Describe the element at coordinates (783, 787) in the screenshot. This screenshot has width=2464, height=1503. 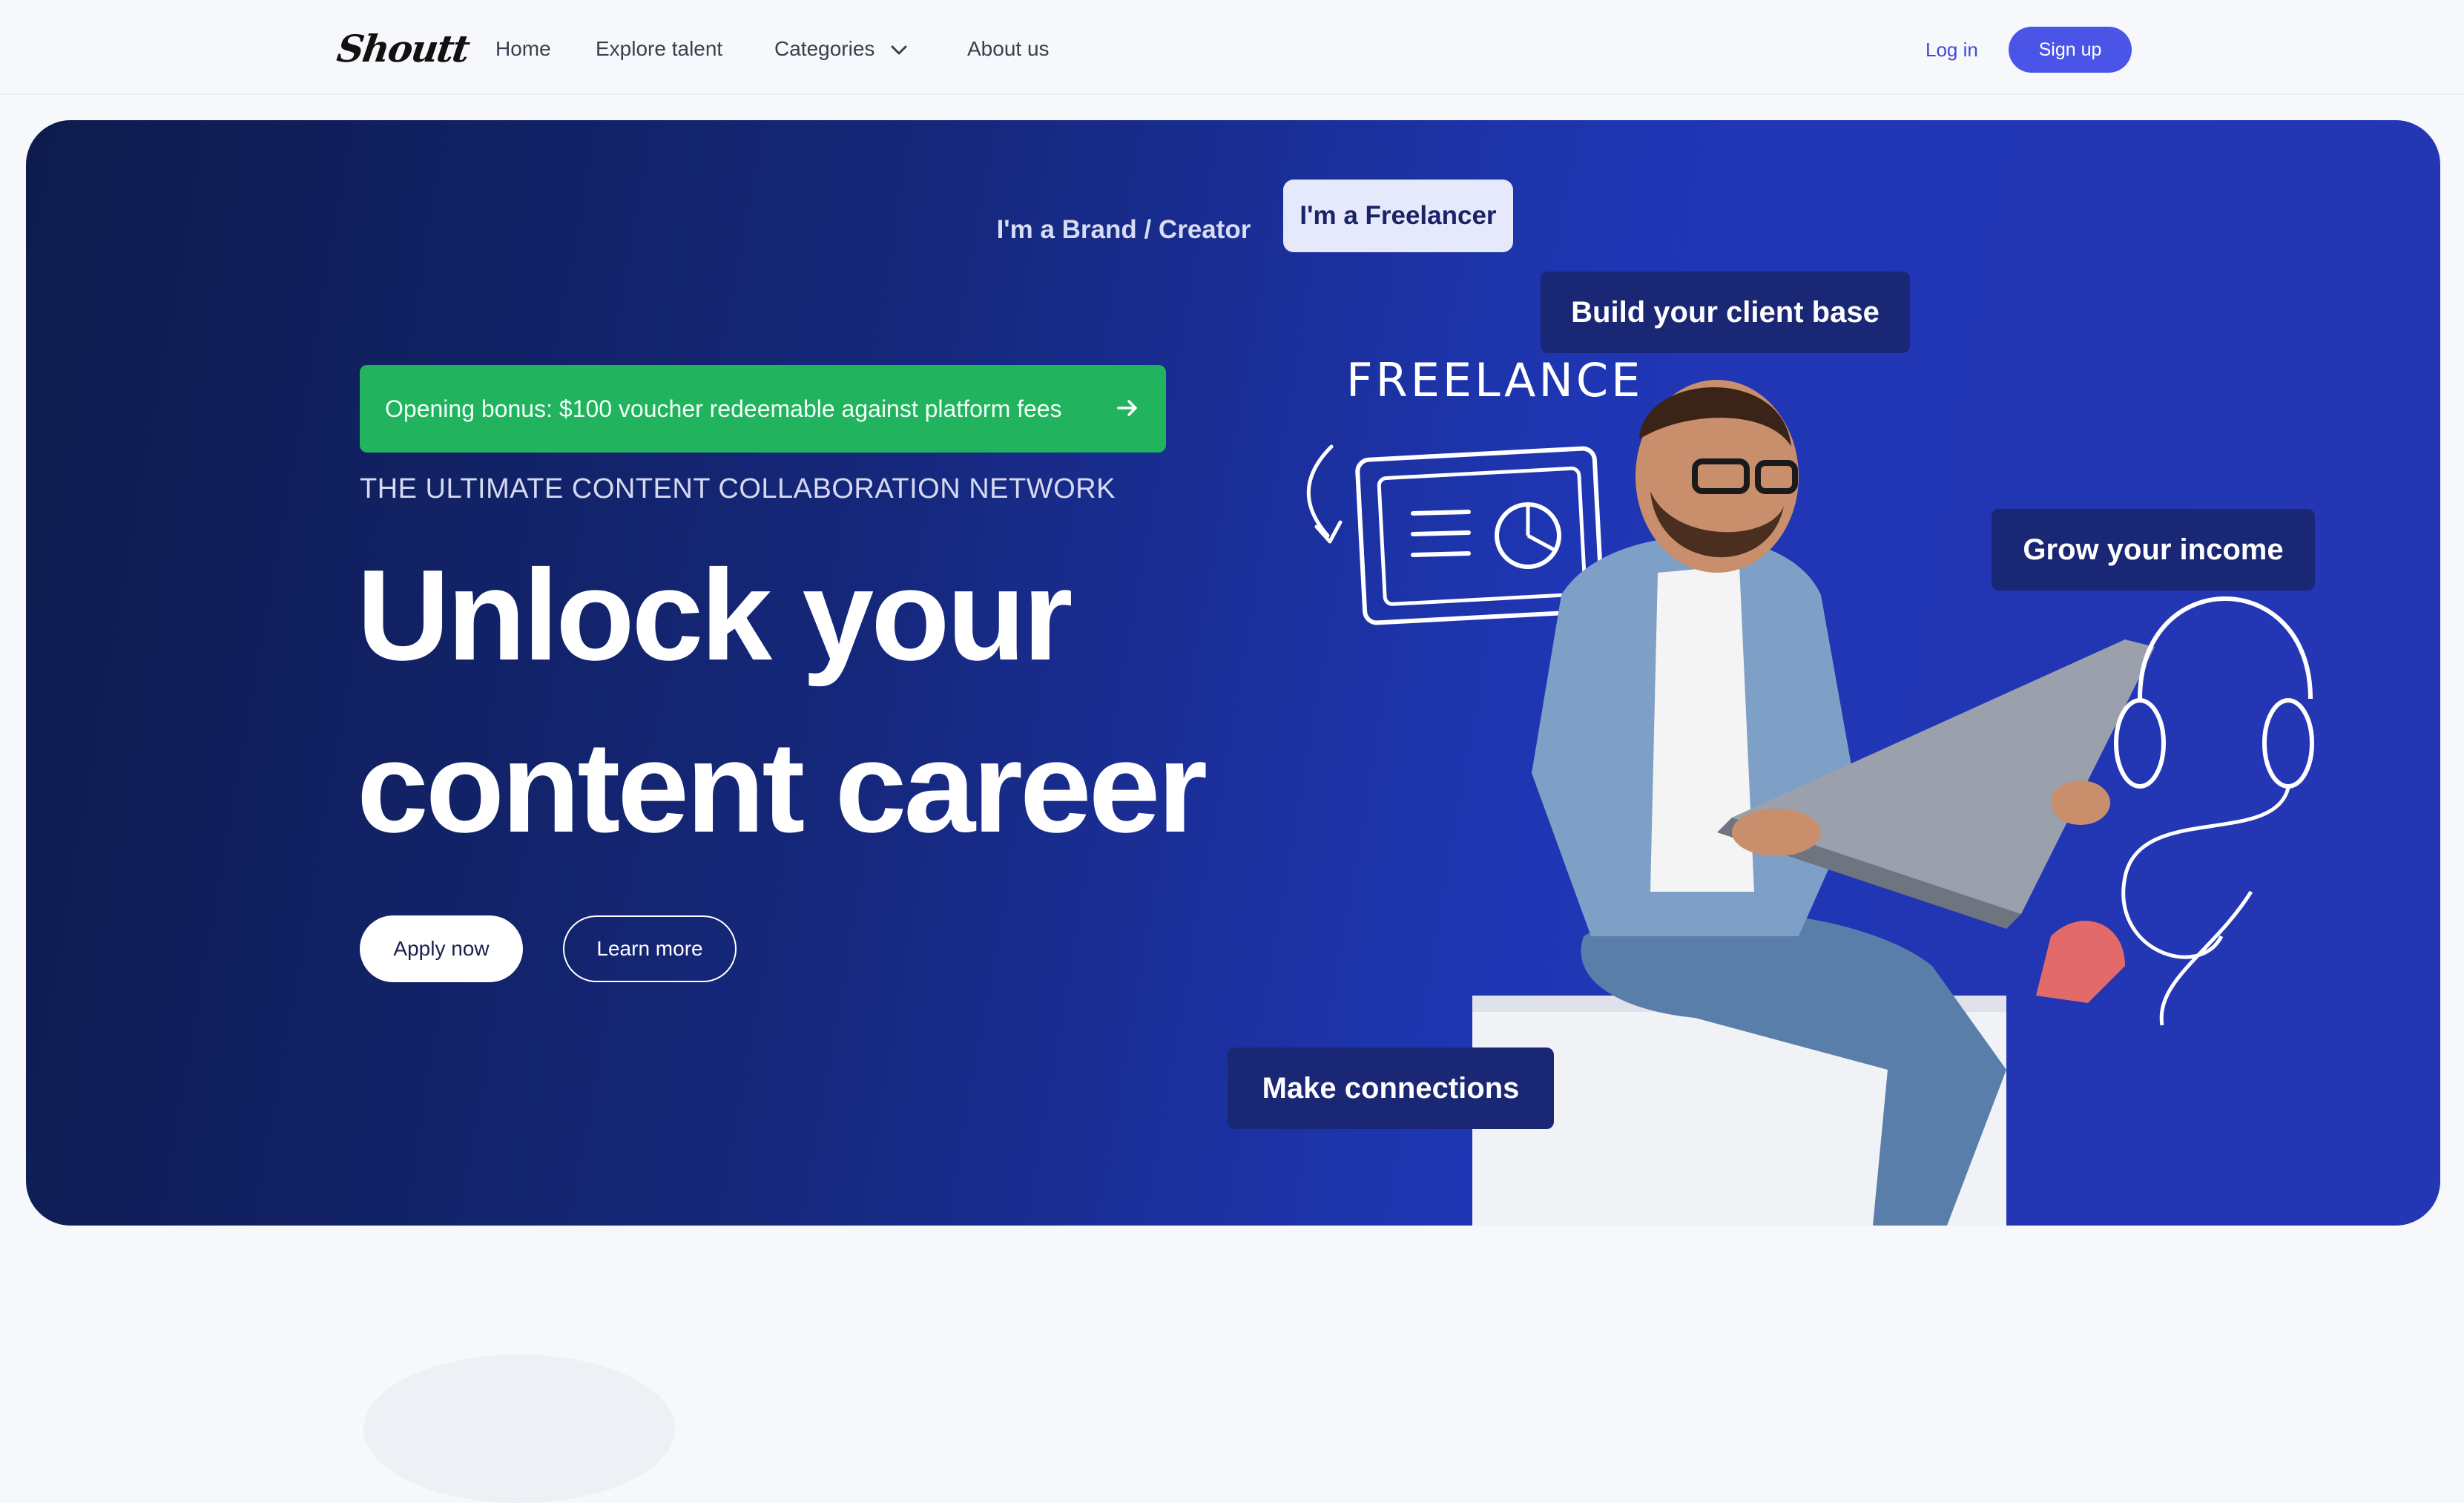
I see `hero-headline-line-2: content career` at that location.